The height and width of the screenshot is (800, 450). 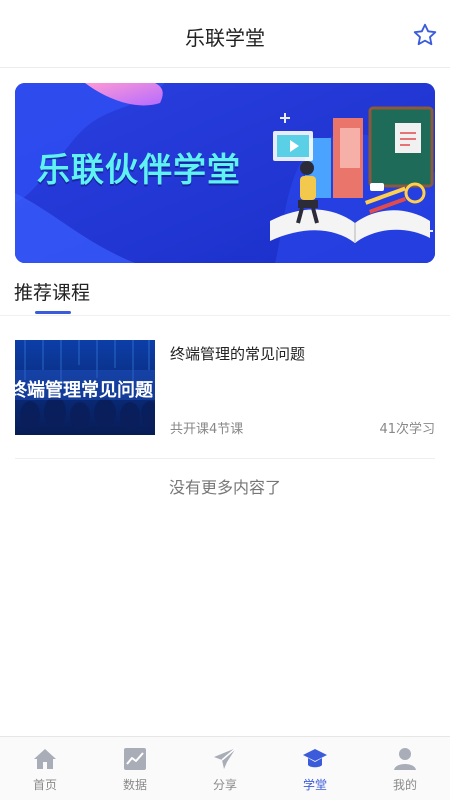 I want to click on tab-academy: 学堂, so click(x=315, y=768).